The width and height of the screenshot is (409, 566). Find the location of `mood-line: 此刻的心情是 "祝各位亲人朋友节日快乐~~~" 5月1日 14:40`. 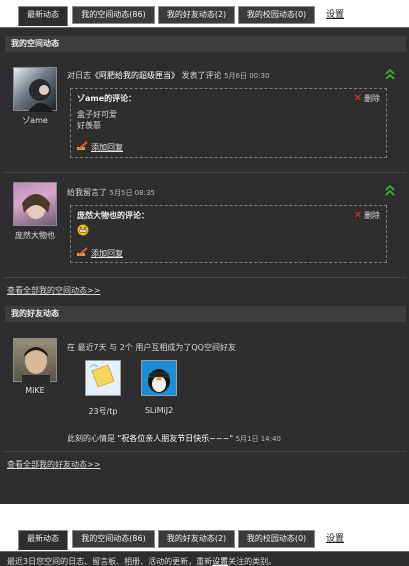

mood-line: 此刻的心情是 "祝各位亲人朋友节日快乐~~~" 5月1日 14:40 is located at coordinates (174, 438).